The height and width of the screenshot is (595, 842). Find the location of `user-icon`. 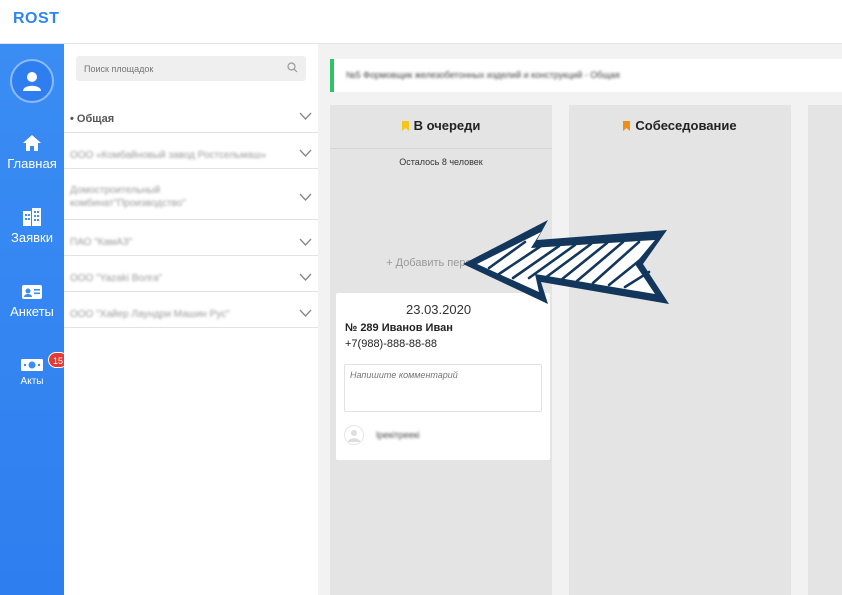

user-icon is located at coordinates (32, 81).